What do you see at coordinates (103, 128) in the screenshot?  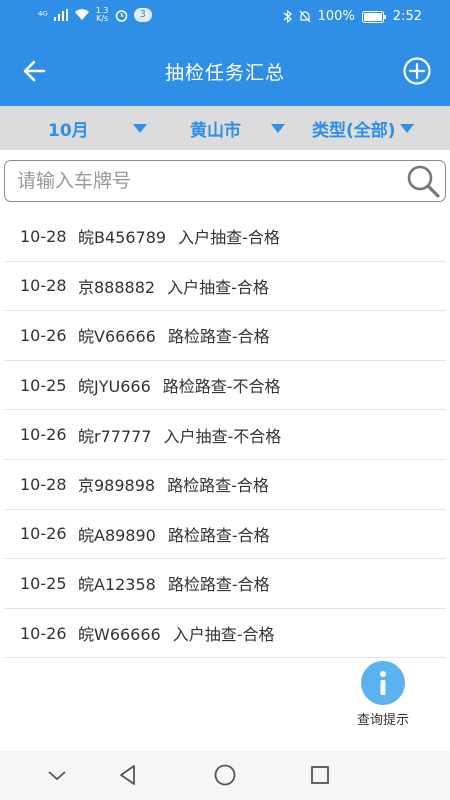 I see `month-filter: 10月` at bounding box center [103, 128].